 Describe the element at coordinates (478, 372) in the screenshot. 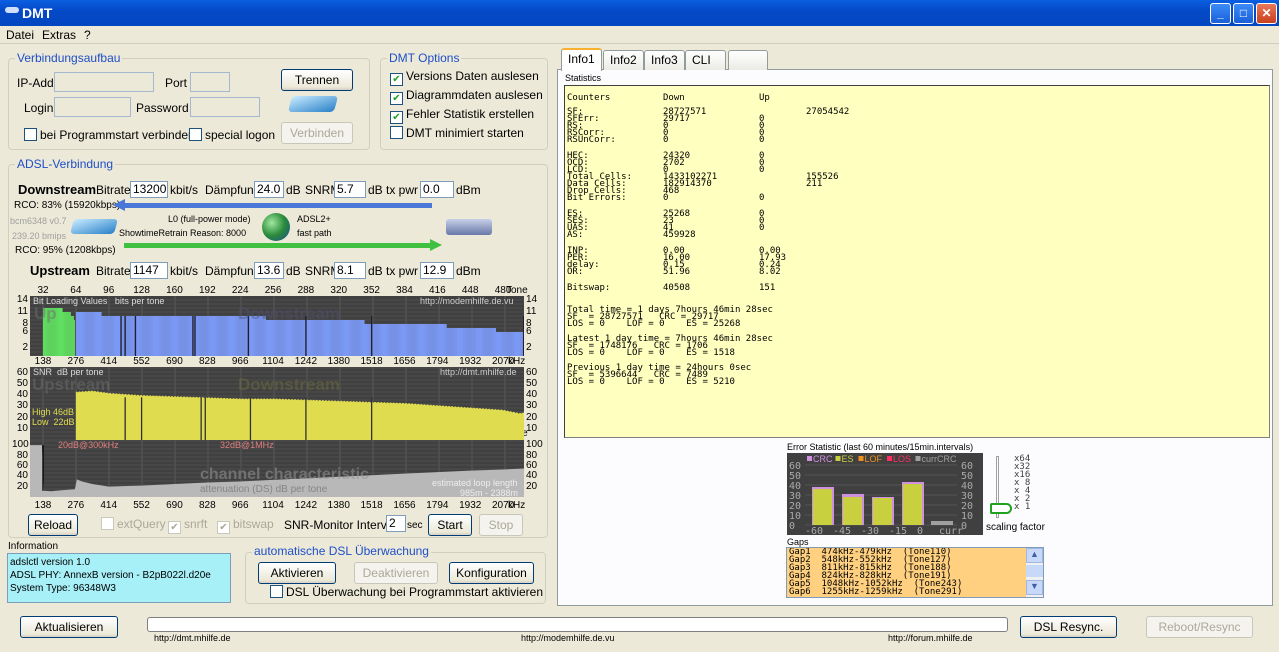

I see `chart-watermark: http://dmt.mhilfe.de` at that location.